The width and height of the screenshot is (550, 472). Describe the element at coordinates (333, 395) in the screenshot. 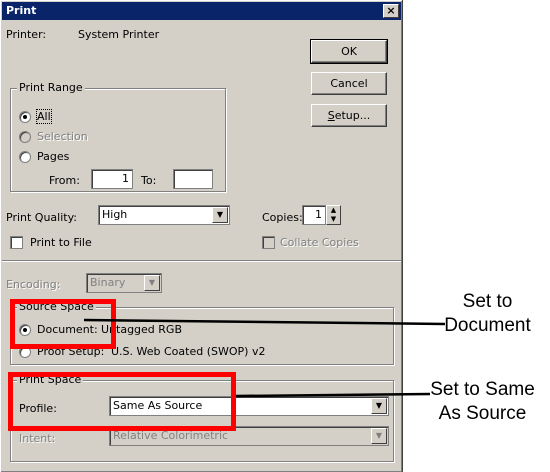

I see `callout-line-same-as-source` at that location.